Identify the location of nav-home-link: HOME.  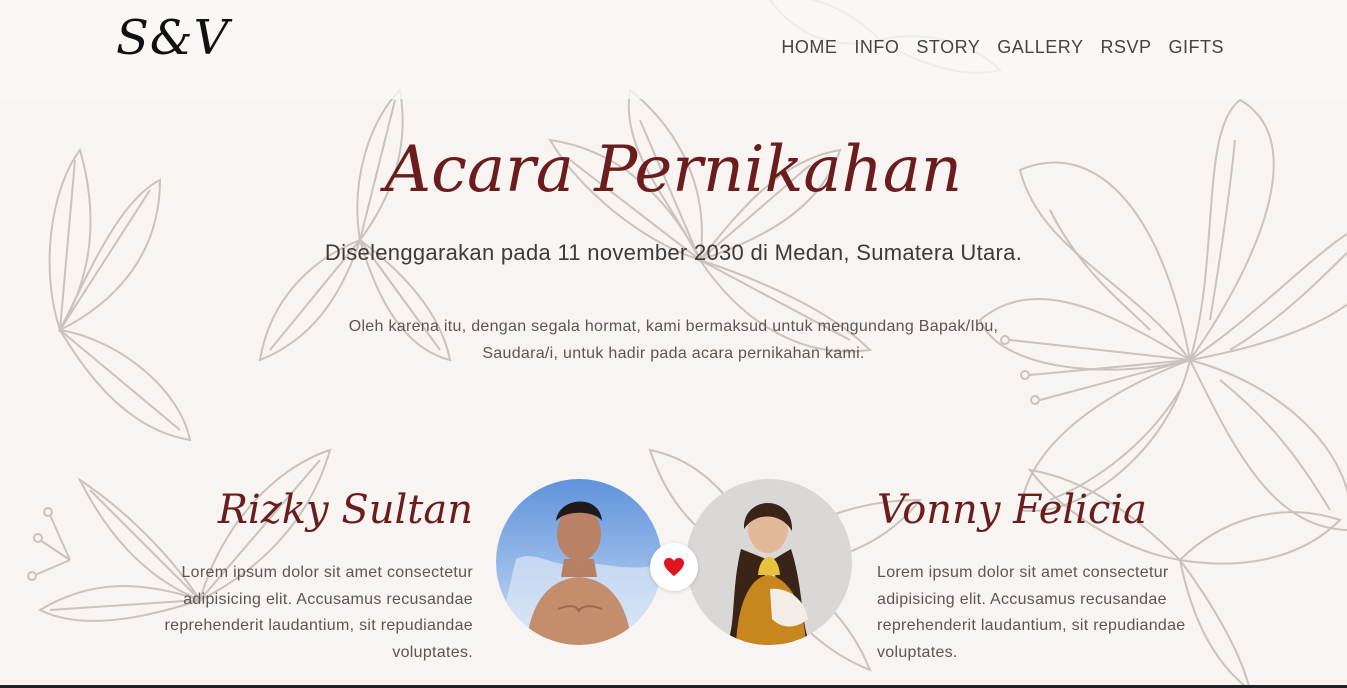
(809, 47).